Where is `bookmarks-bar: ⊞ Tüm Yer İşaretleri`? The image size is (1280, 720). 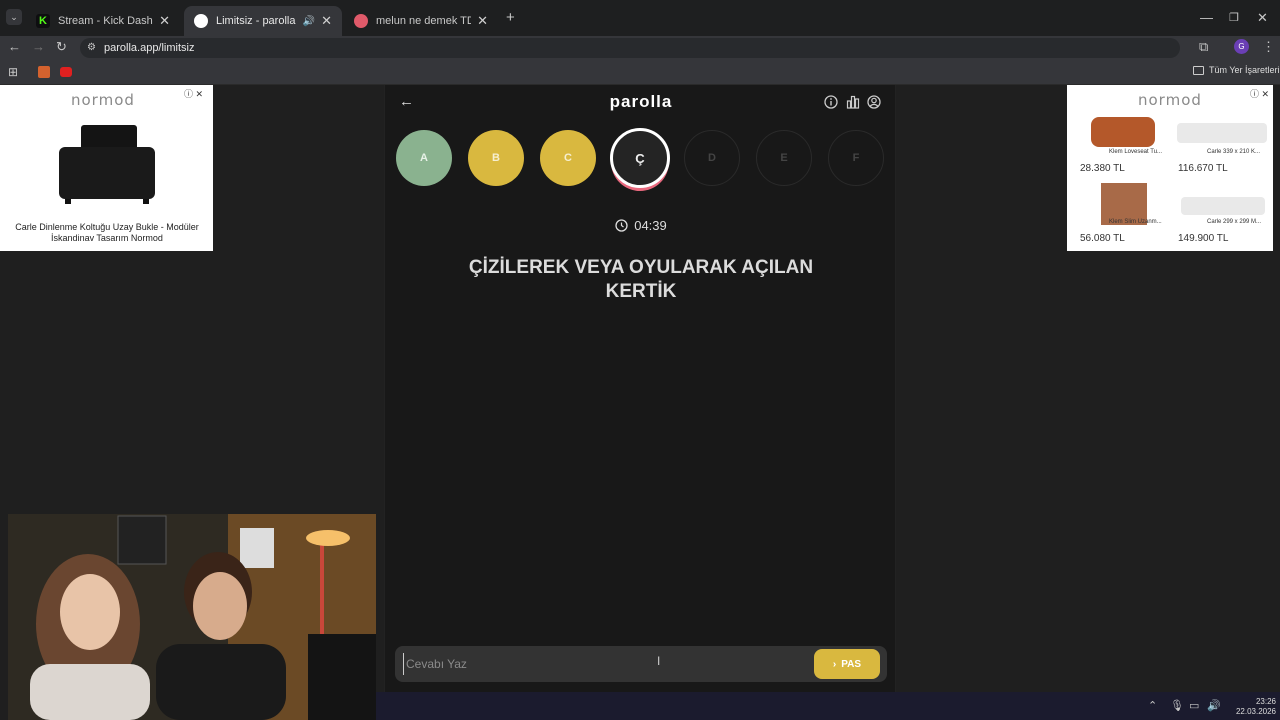
bookmarks-bar: ⊞ Tüm Yer İşaretleri is located at coordinates (640, 72).